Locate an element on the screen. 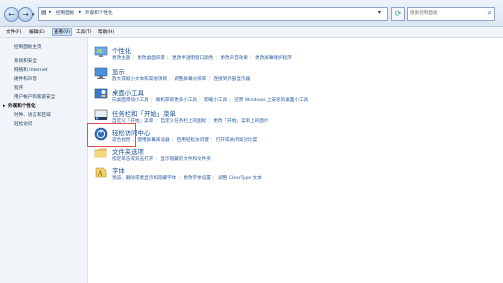  link-preview-fonts: 预览、删除或者显示和隐藏字体 is located at coordinates (144, 178).